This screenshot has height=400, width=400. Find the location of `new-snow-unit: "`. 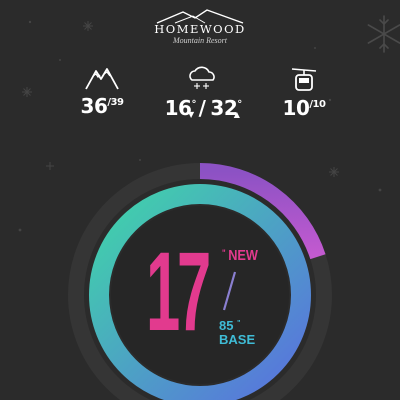

new-snow-unit: " is located at coordinates (224, 253).